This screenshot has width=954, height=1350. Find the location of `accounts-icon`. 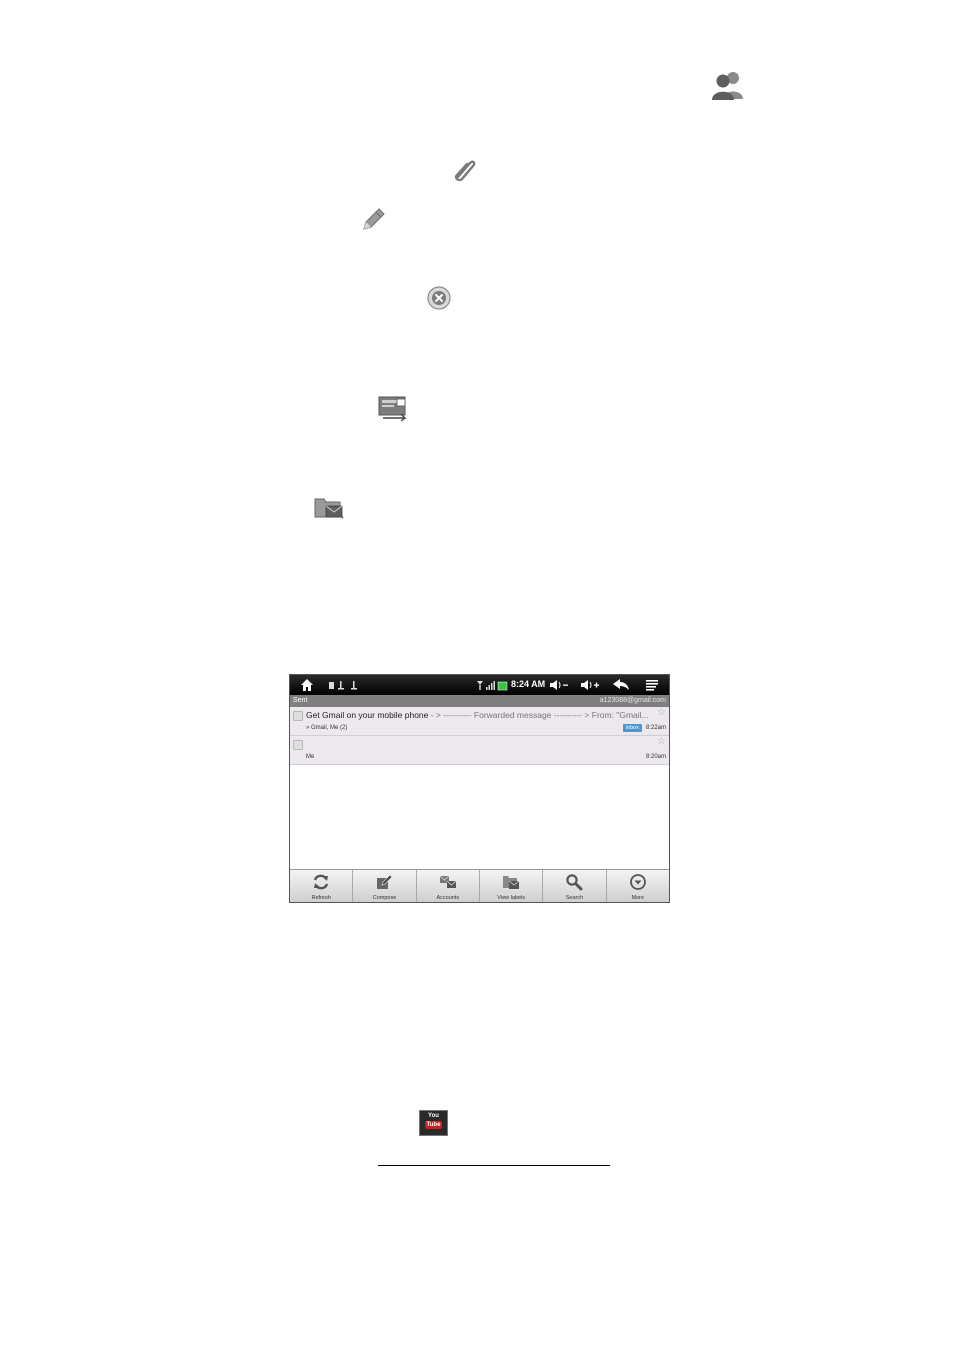

accounts-icon is located at coordinates (448, 881).